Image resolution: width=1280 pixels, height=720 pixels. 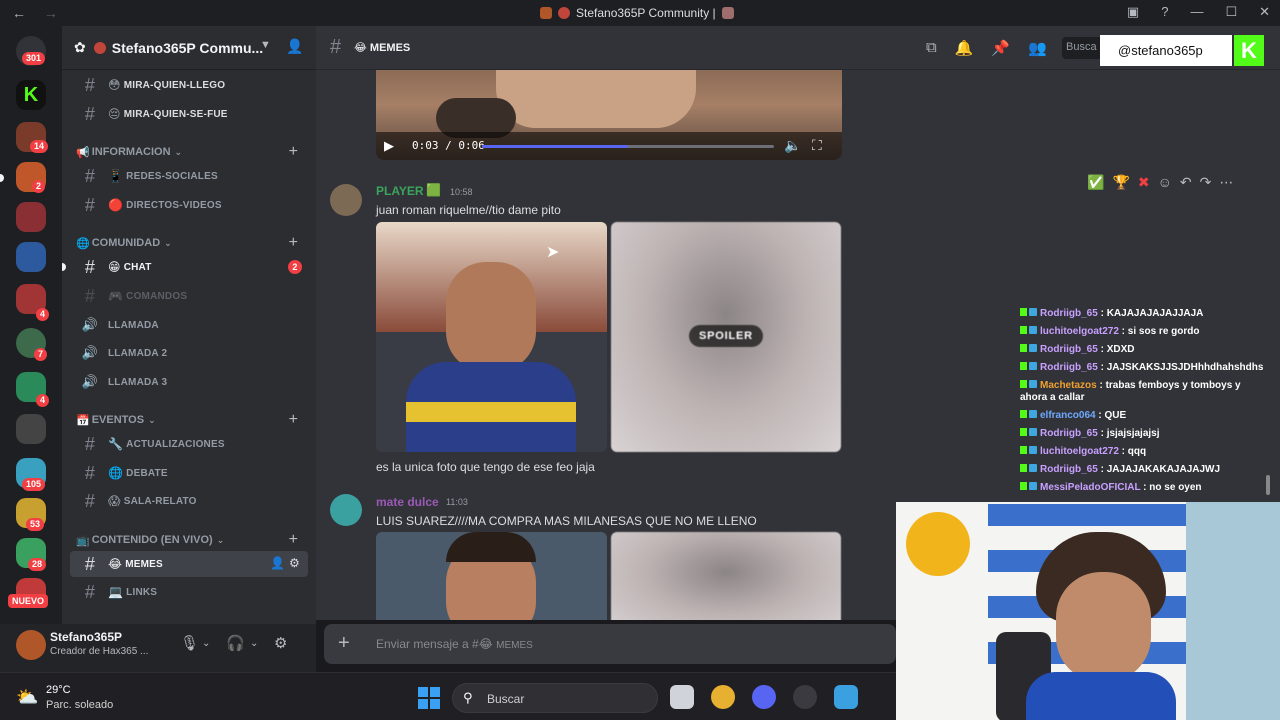 What do you see at coordinates (189, 564) in the screenshot?
I see `channel-memes: # 😂 MEMES 👤 ⚙` at bounding box center [189, 564].